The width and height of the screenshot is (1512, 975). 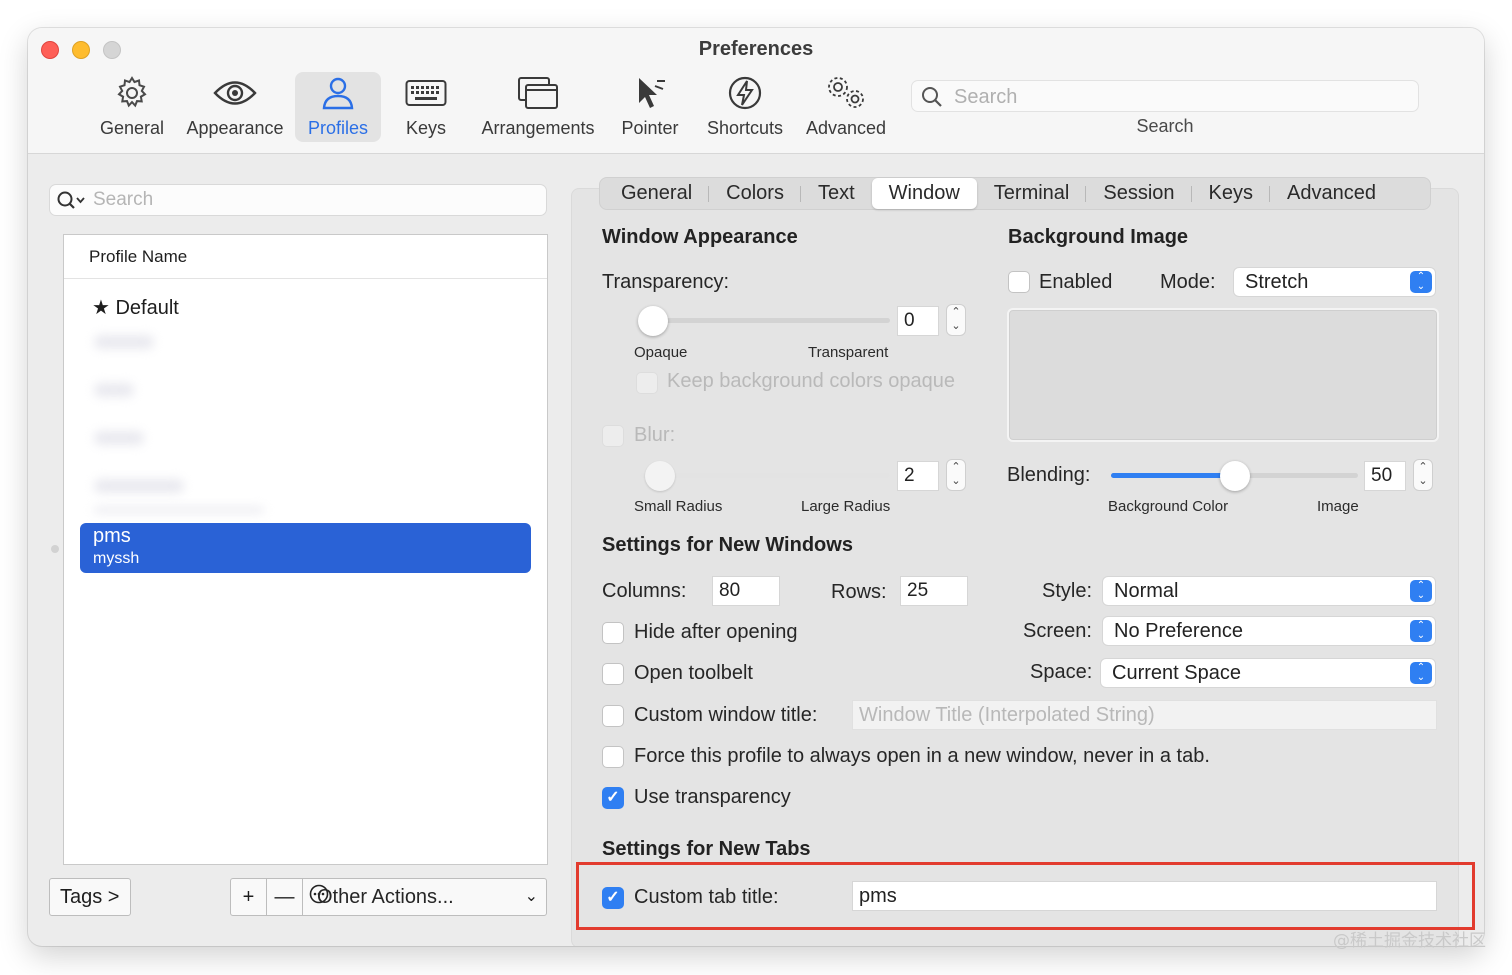 What do you see at coordinates (235, 93) in the screenshot?
I see `eye-icon` at bounding box center [235, 93].